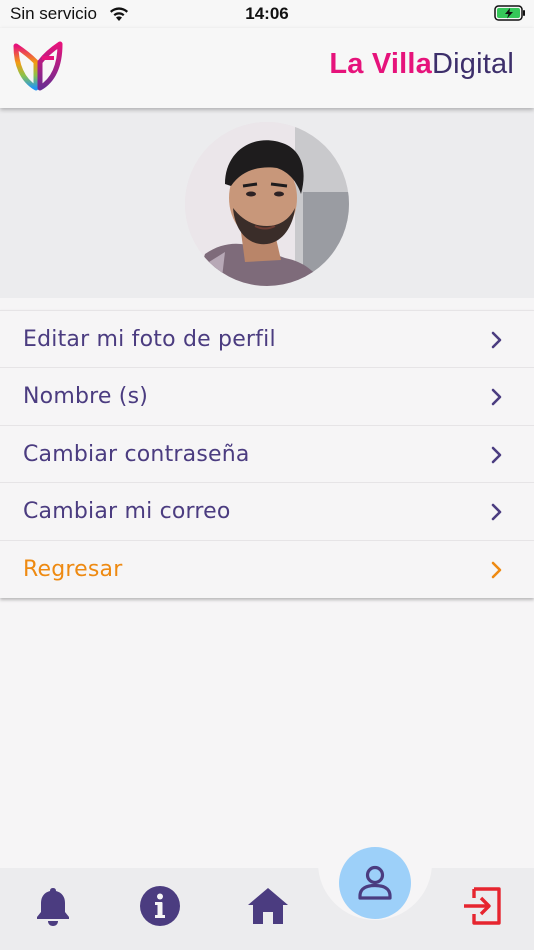 The width and height of the screenshot is (534, 950). I want to click on clock: 14:06, so click(267, 13).